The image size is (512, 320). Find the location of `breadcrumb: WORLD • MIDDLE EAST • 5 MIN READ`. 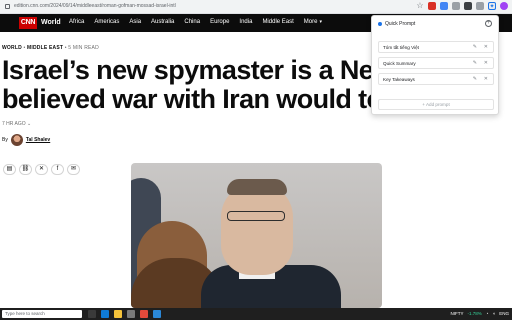

breadcrumb: WORLD • MIDDLE EAST • 5 MIN READ is located at coordinates (50, 48).